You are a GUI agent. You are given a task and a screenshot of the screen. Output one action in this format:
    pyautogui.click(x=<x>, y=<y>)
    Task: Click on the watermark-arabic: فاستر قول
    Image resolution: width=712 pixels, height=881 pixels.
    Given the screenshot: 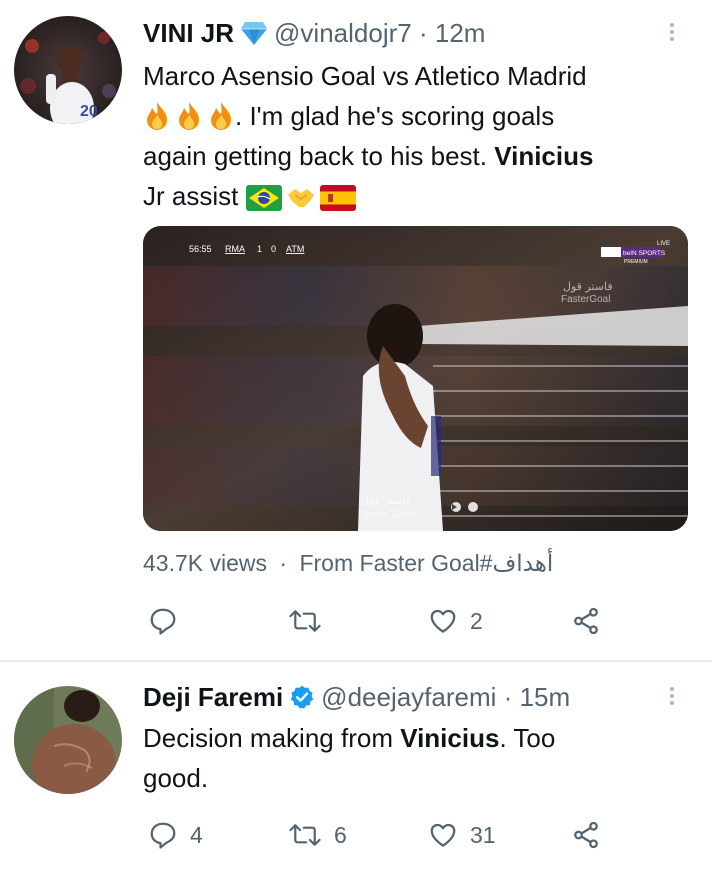 What is the action you would take?
    pyautogui.click(x=588, y=286)
    